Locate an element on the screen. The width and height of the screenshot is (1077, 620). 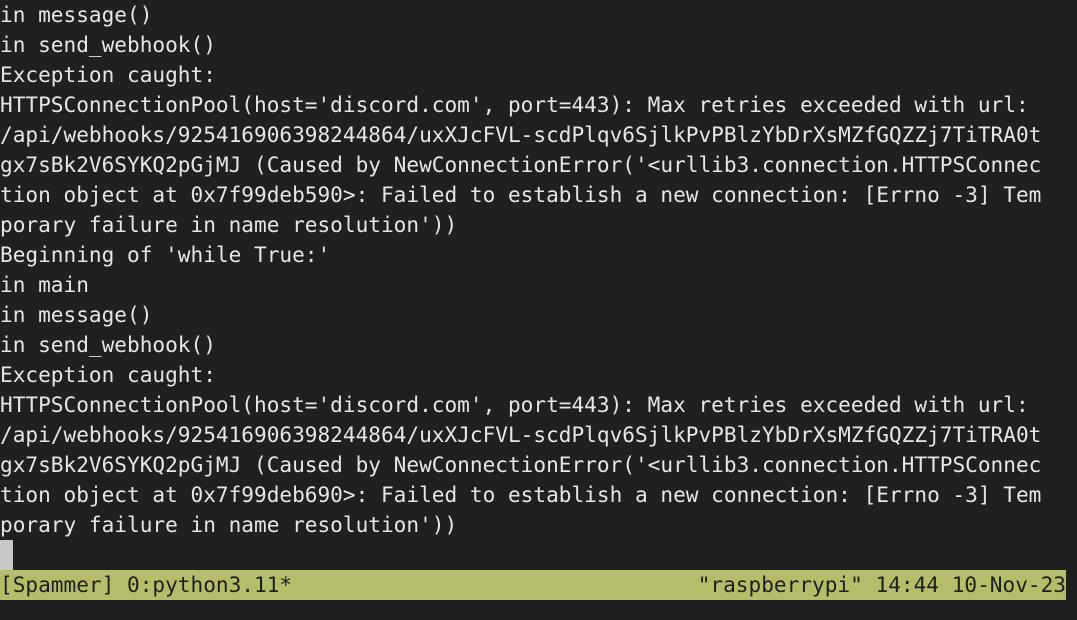
status-host-time: "raspberrypi" 14:44 10-Nov-23 is located at coordinates (881, 584).